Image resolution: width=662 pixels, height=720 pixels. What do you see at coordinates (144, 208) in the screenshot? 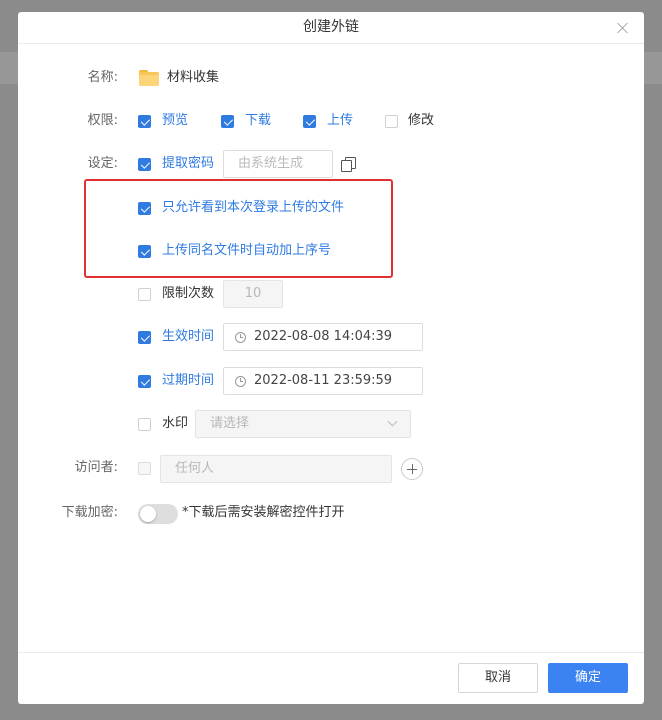
I see `only-own-uploads-checkbox` at bounding box center [144, 208].